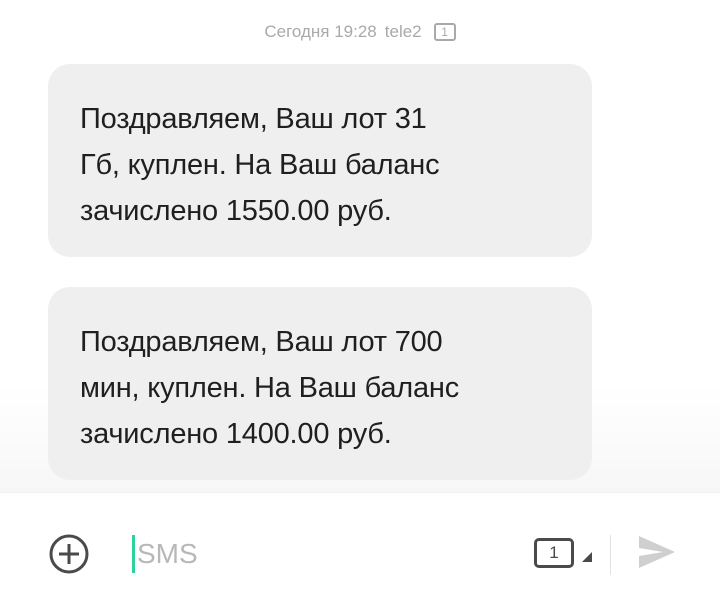 This screenshot has height=613, width=720. I want to click on dropdown-corner-icon, so click(587, 557).